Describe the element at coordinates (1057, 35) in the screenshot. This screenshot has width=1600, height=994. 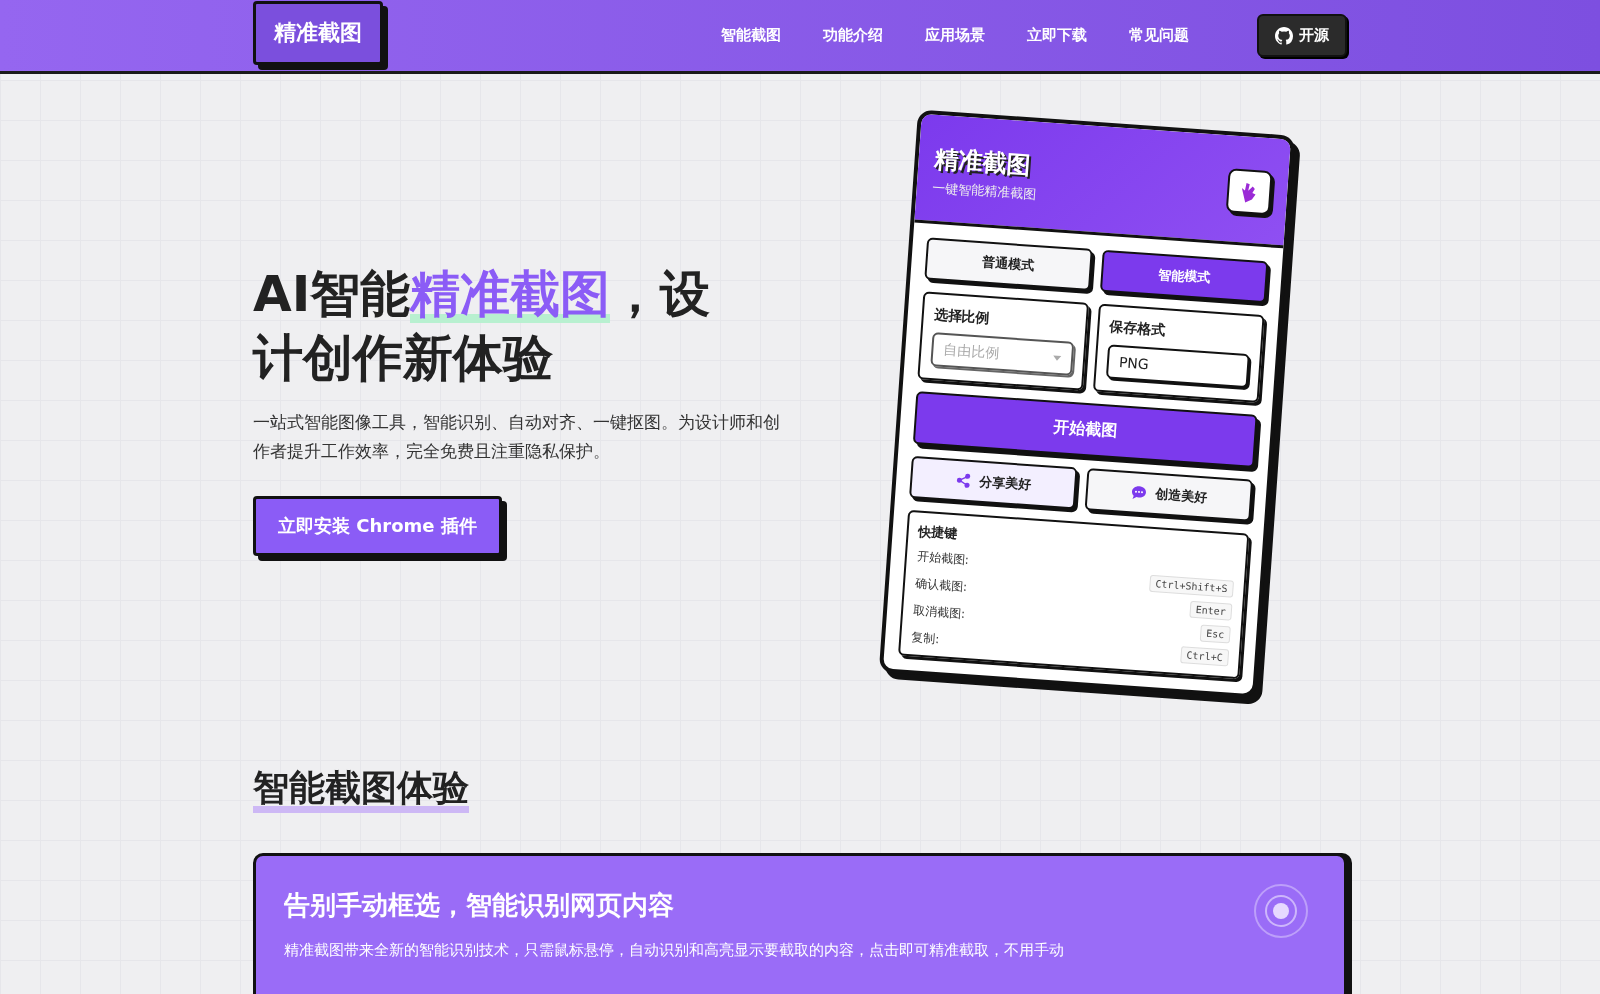
I see `nav-link: 立即下载` at that location.